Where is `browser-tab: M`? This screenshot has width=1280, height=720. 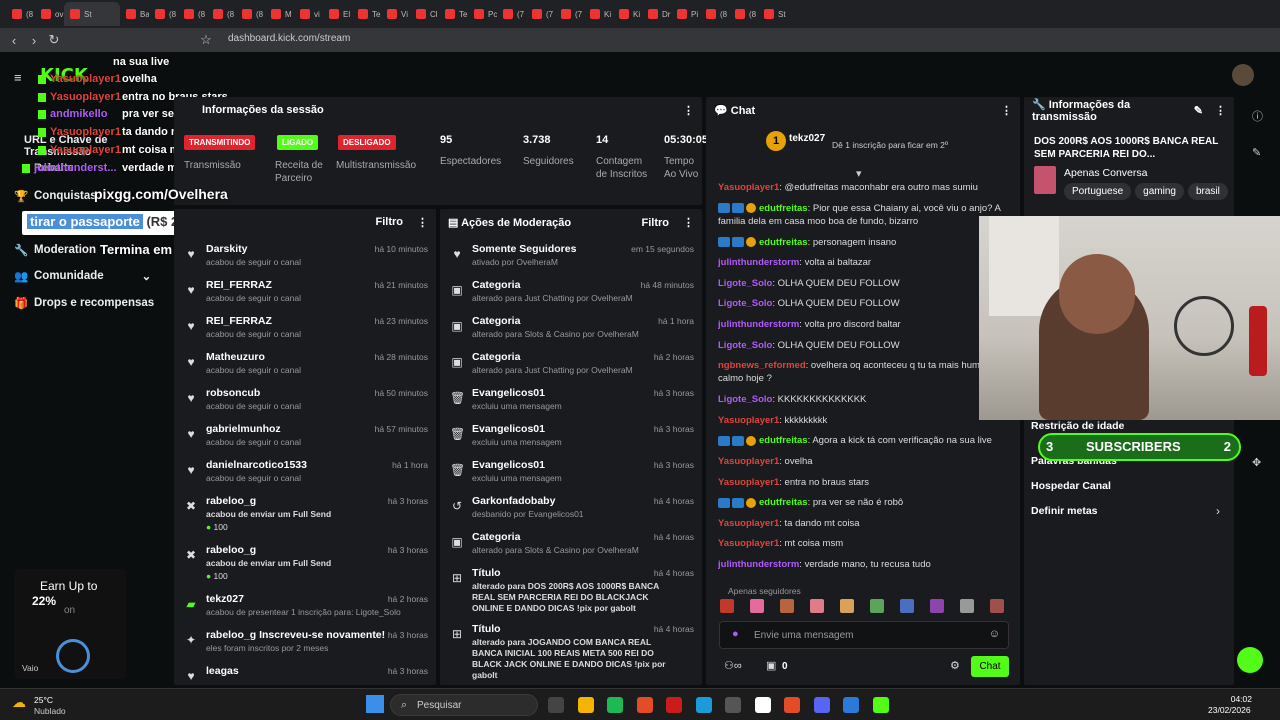
browser-tab: M is located at coordinates (279, 14).